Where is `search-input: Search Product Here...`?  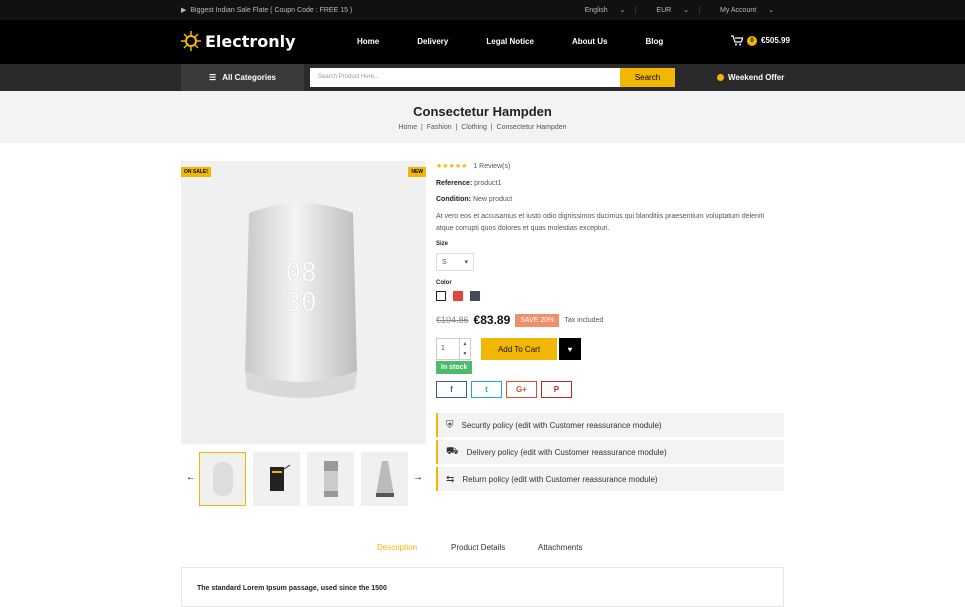 search-input: Search Product Here... is located at coordinates (465, 77).